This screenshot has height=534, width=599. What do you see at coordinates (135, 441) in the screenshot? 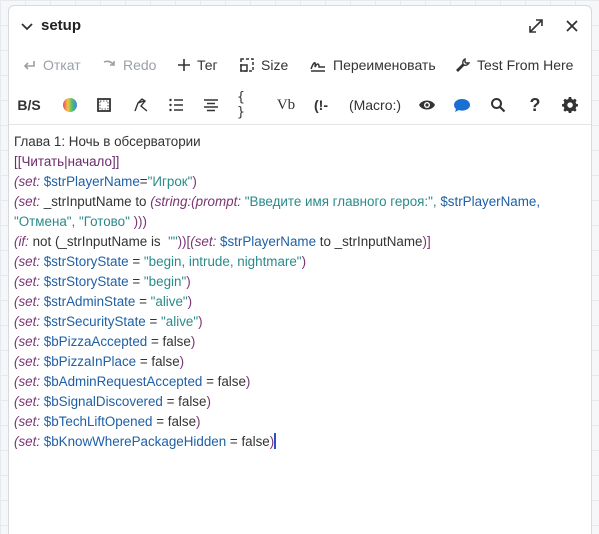
I see `variable-name: $bKnowWherePackageHidden` at bounding box center [135, 441].